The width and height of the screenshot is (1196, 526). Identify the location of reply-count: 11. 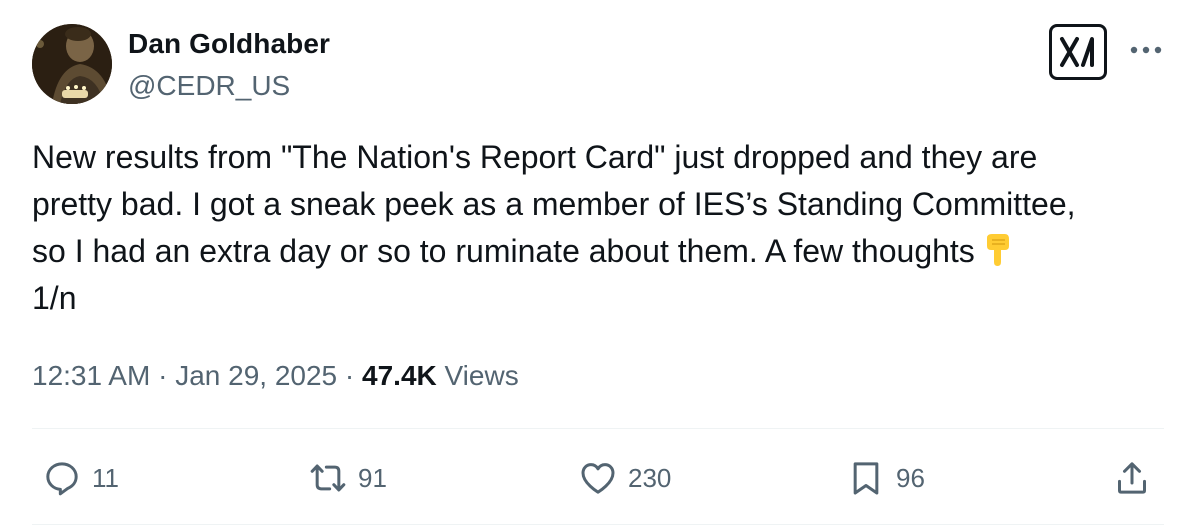
(105, 477).